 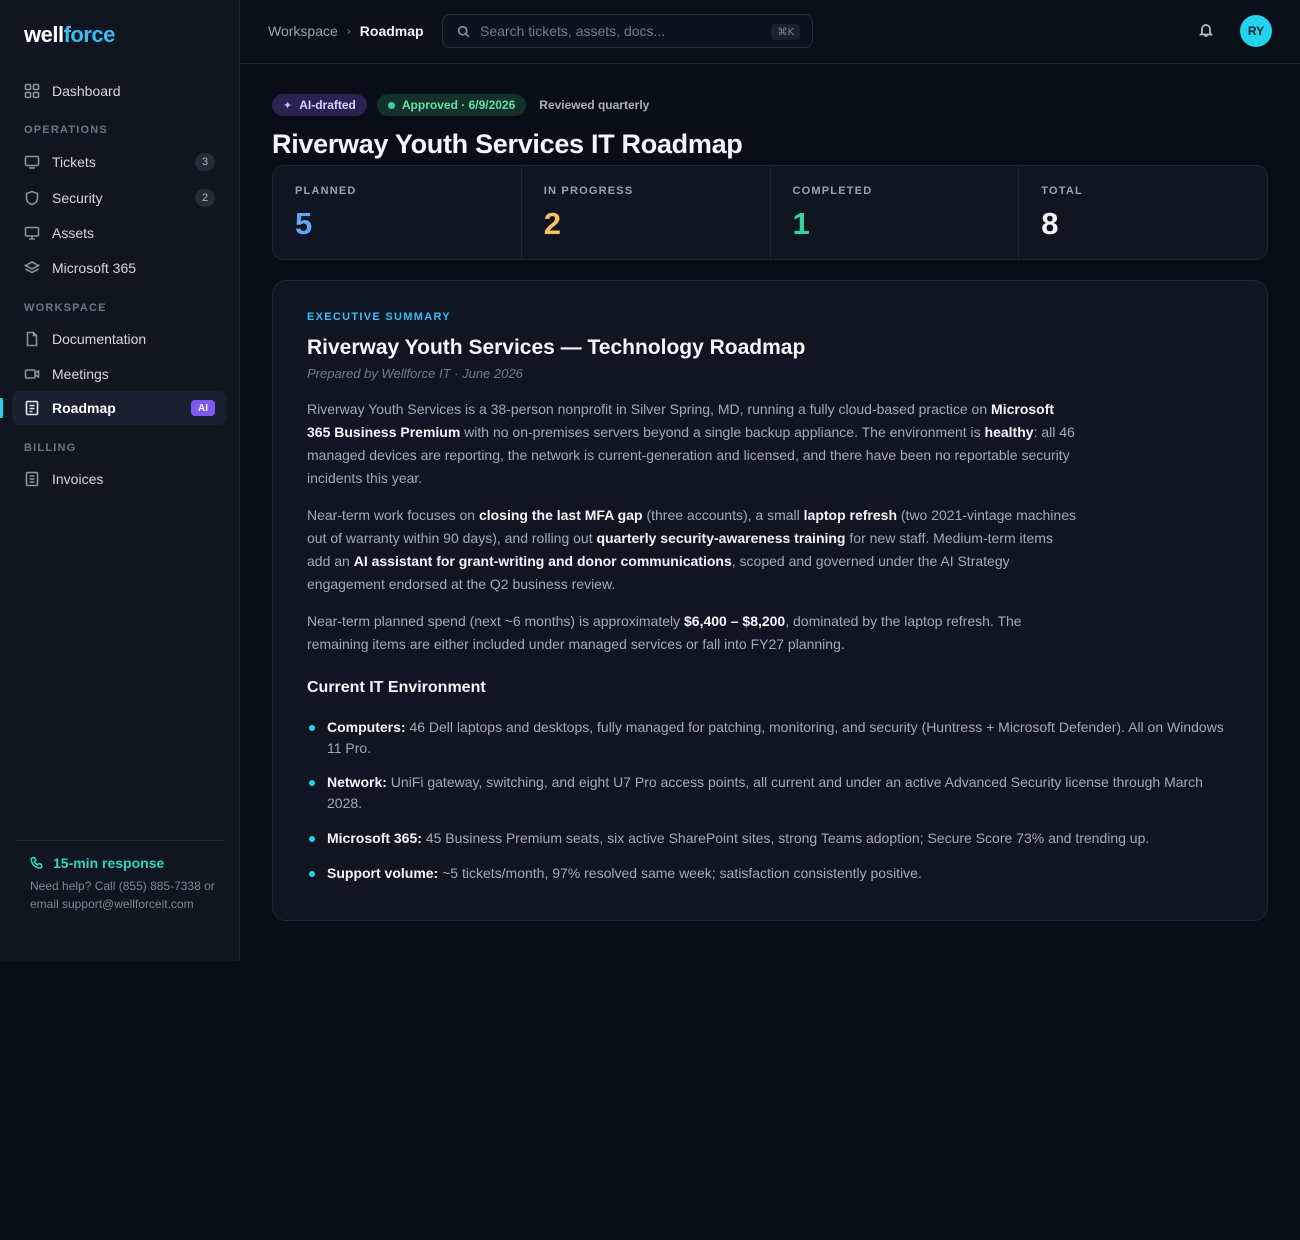 What do you see at coordinates (391, 105) in the screenshot?
I see `status-dot-icon` at bounding box center [391, 105].